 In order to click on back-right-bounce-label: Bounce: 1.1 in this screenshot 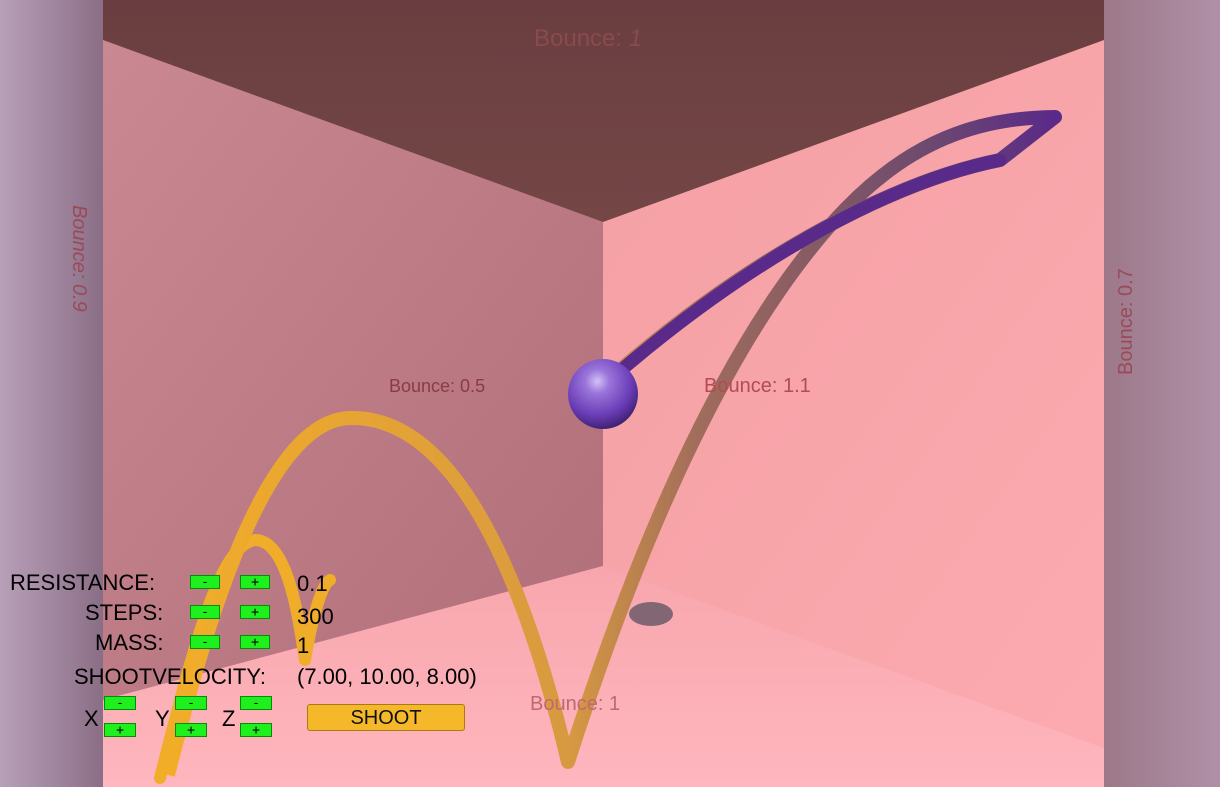, I will do `click(757, 386)`.